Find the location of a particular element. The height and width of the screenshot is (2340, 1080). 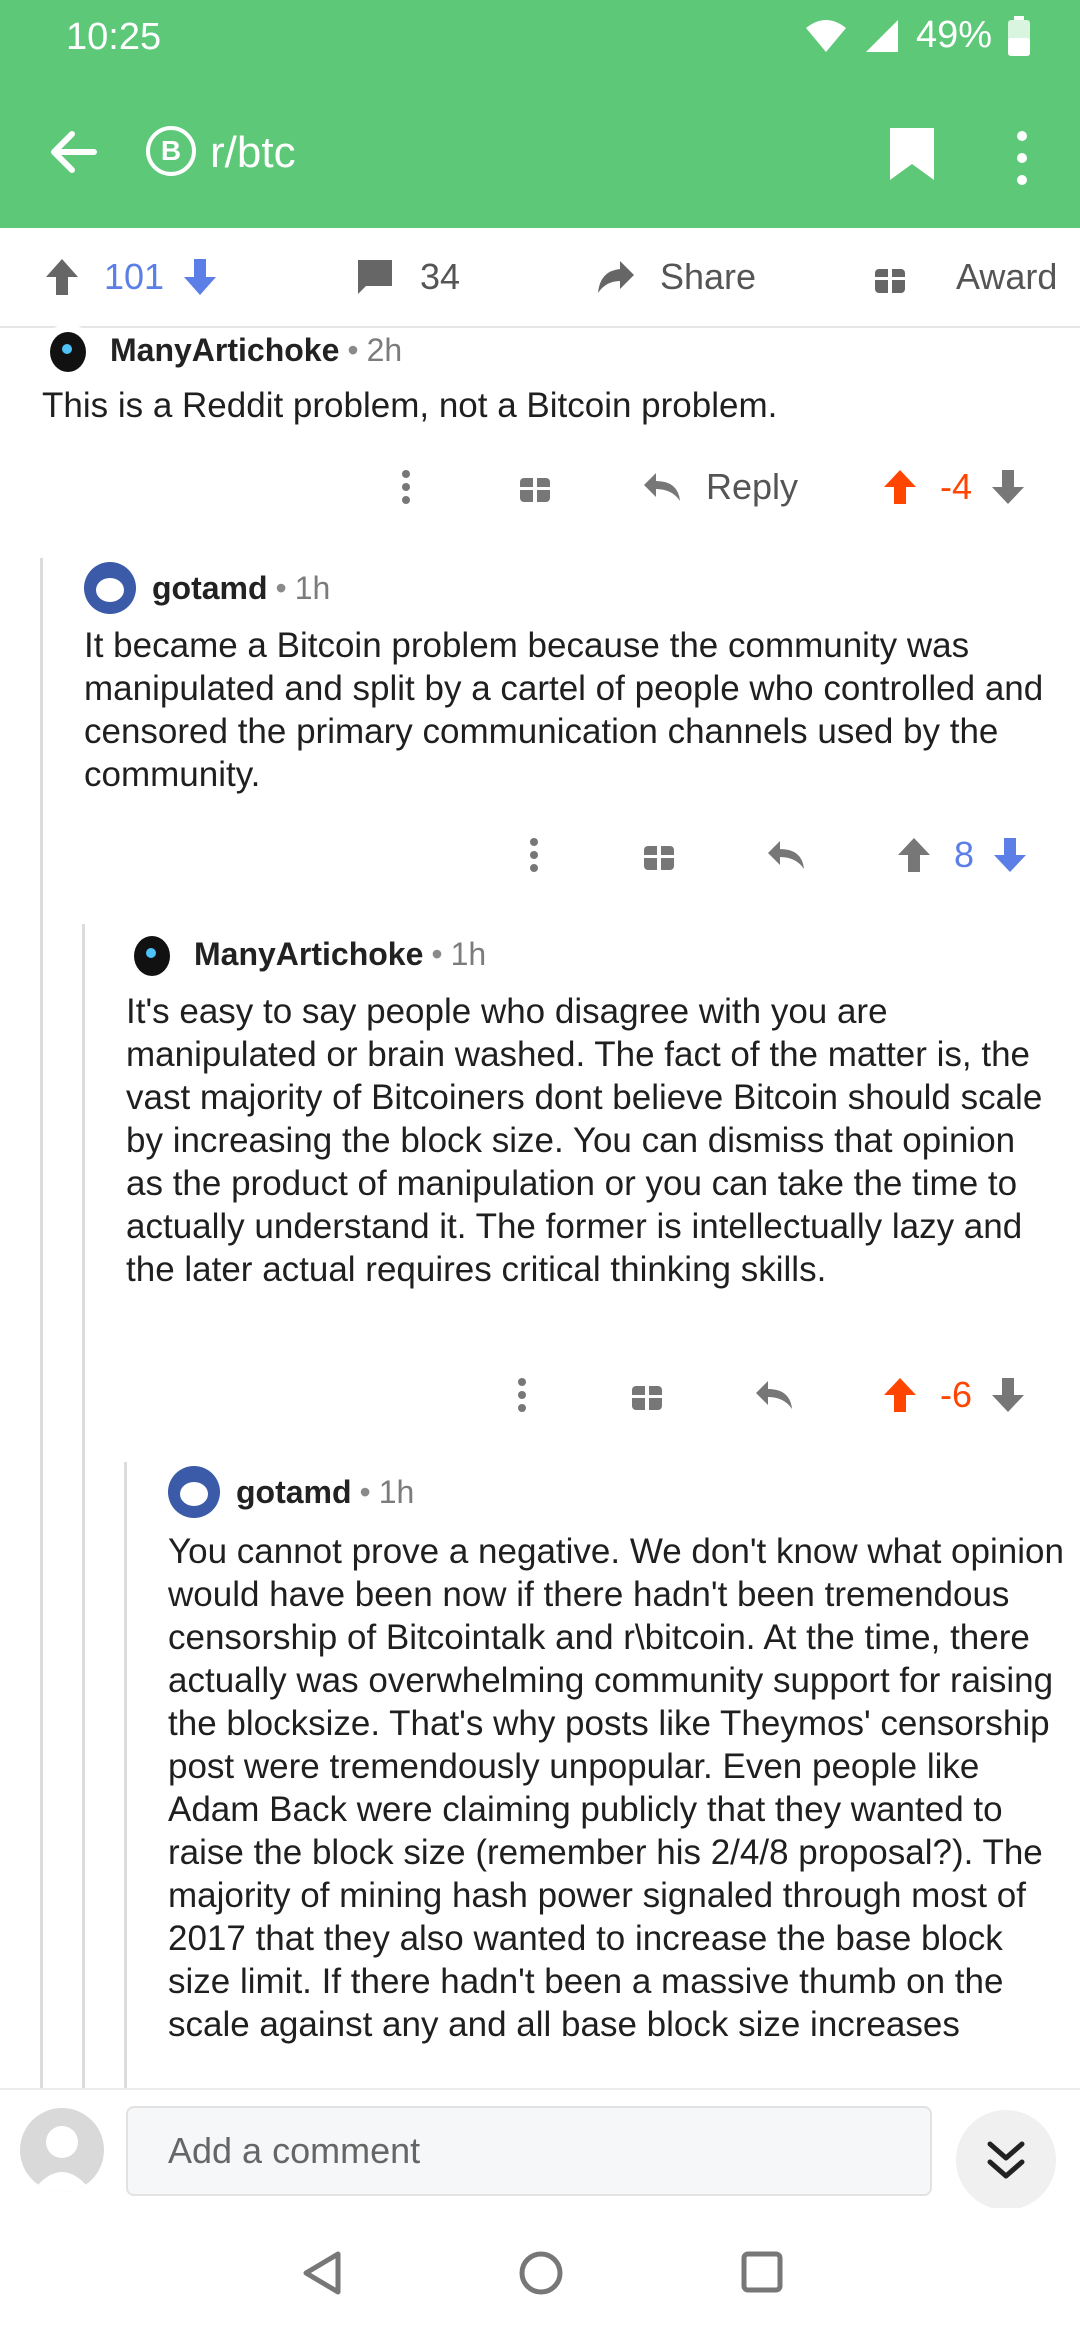

expand-button is located at coordinates (1006, 2160).